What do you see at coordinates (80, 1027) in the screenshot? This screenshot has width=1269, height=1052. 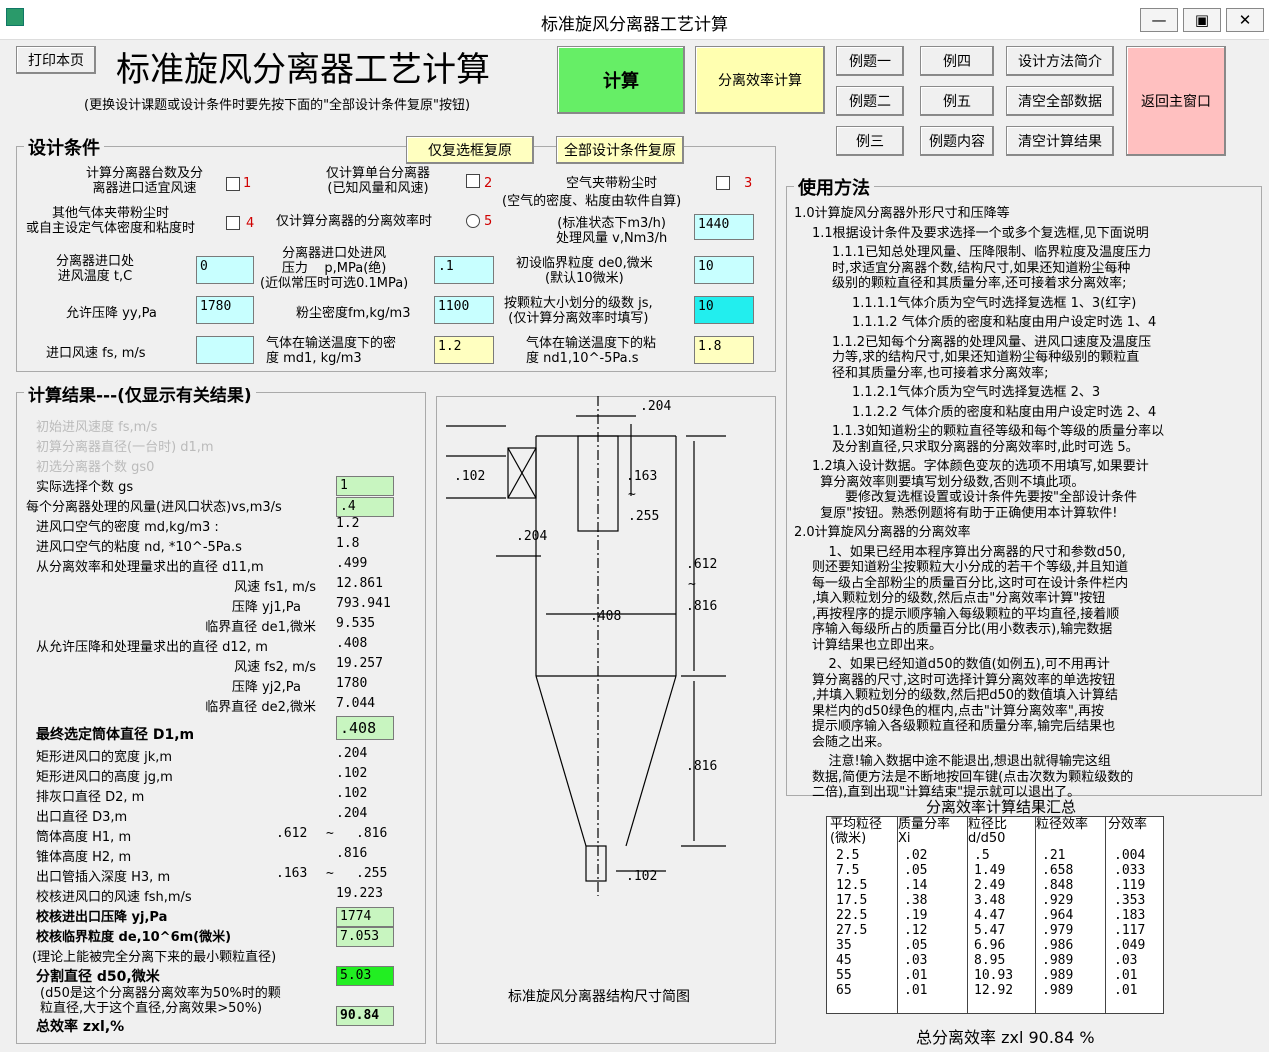 I see `zxl-label: 总效率 zxl,%` at bounding box center [80, 1027].